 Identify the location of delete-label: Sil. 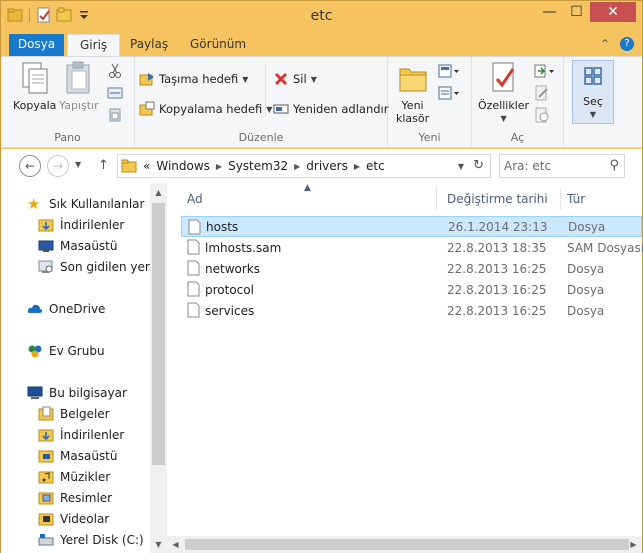
(300, 79).